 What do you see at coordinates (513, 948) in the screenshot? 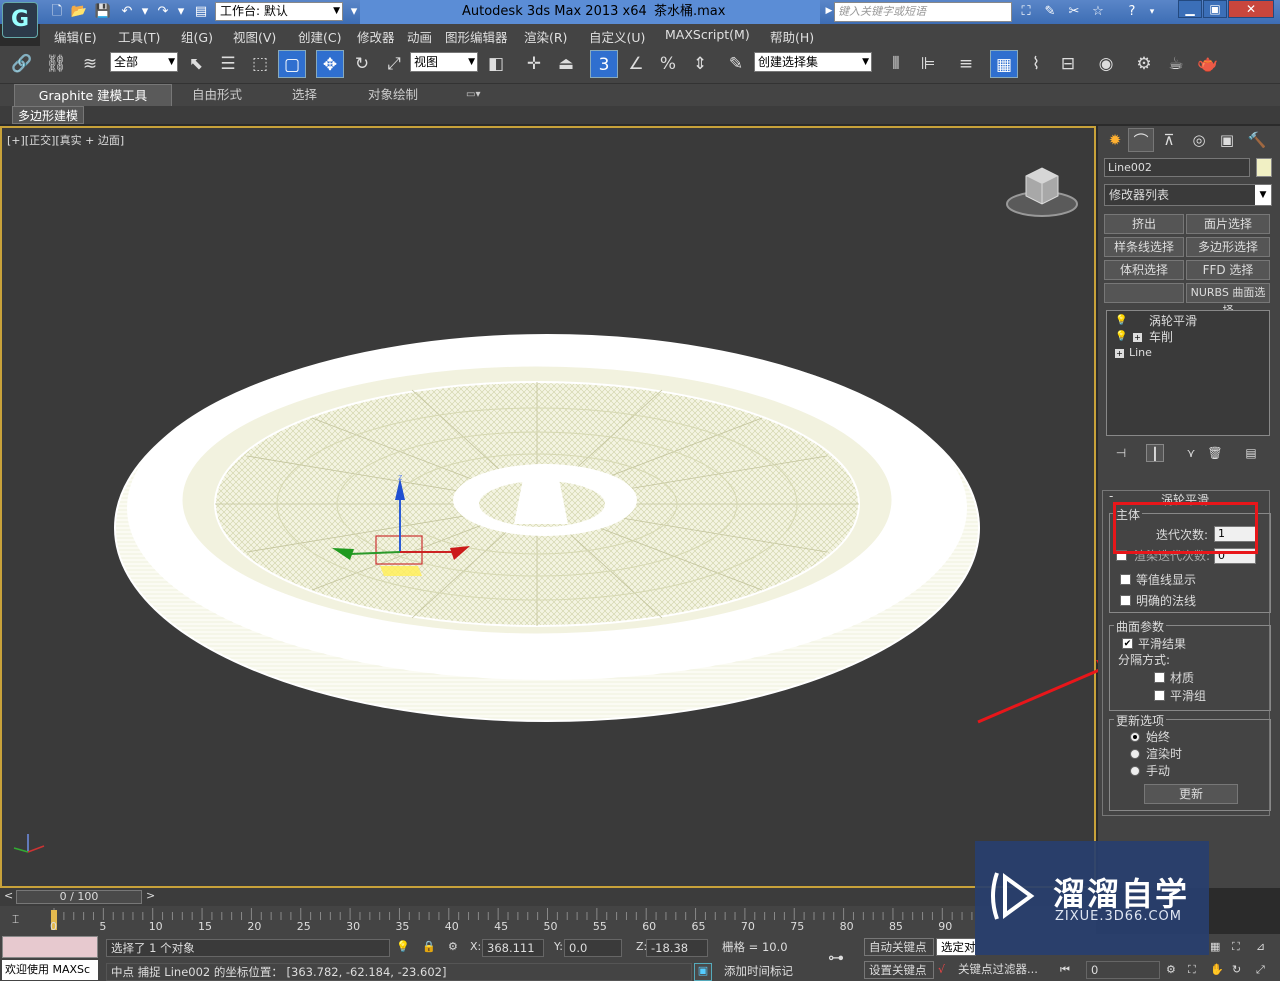
I see `x-coordinate-field: 368.111` at bounding box center [513, 948].